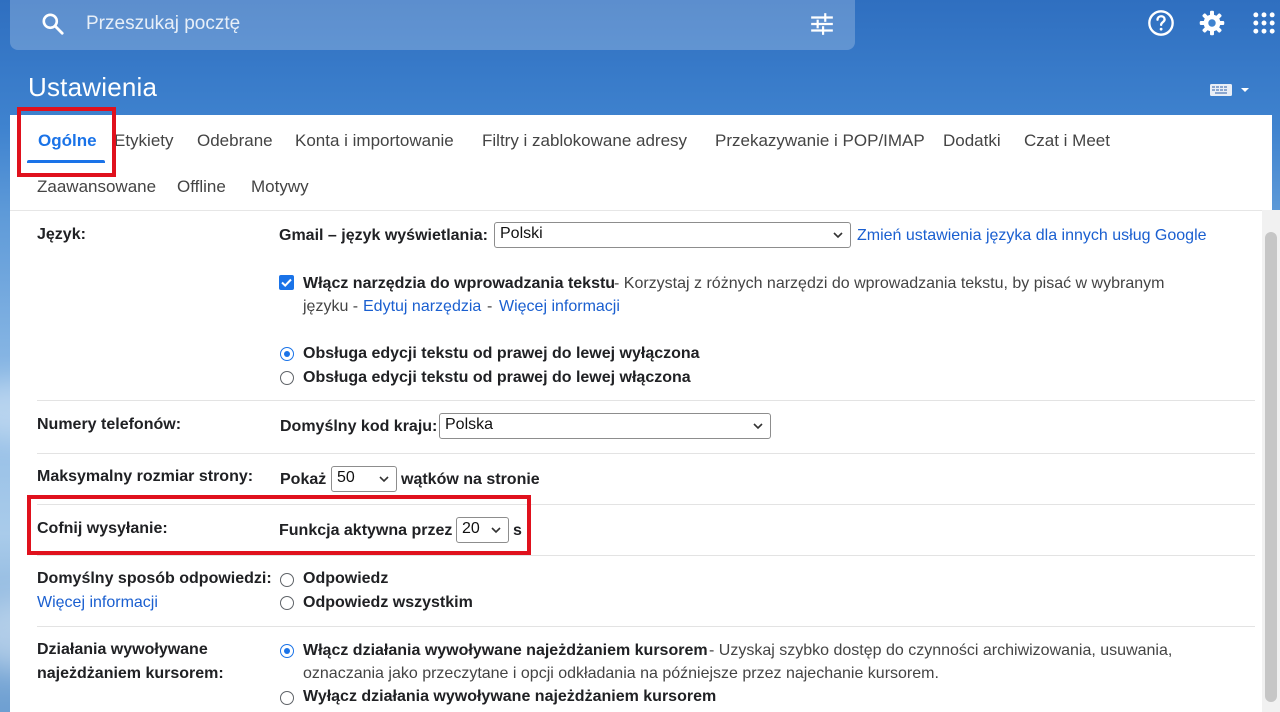 This screenshot has width=1280, height=712. Describe the element at coordinates (521, 233) in the screenshot. I see `display-language-value: Polski` at that location.